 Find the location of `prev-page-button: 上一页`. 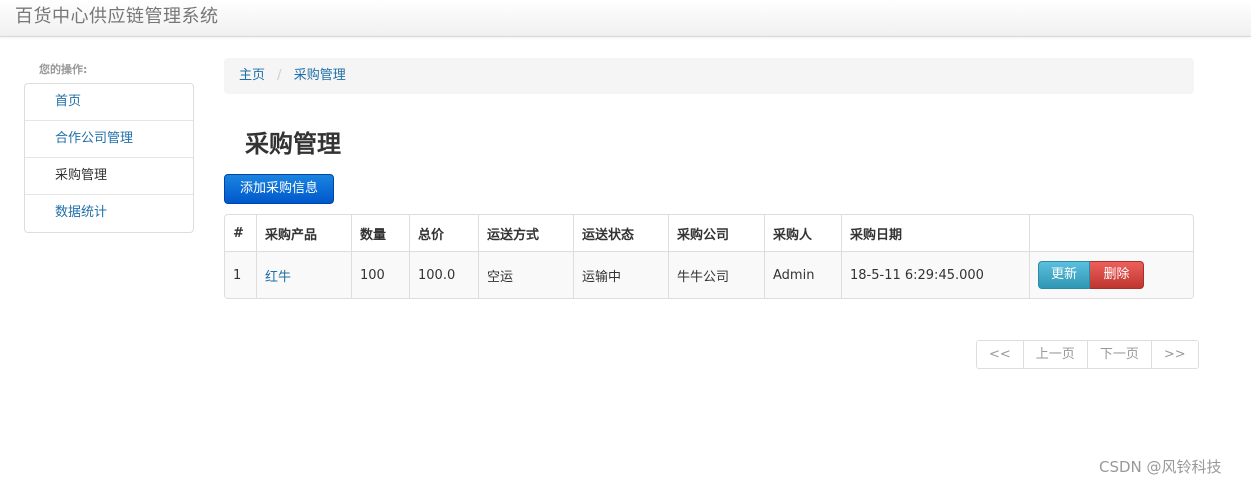

prev-page-button: 上一页 is located at coordinates (1054, 354).